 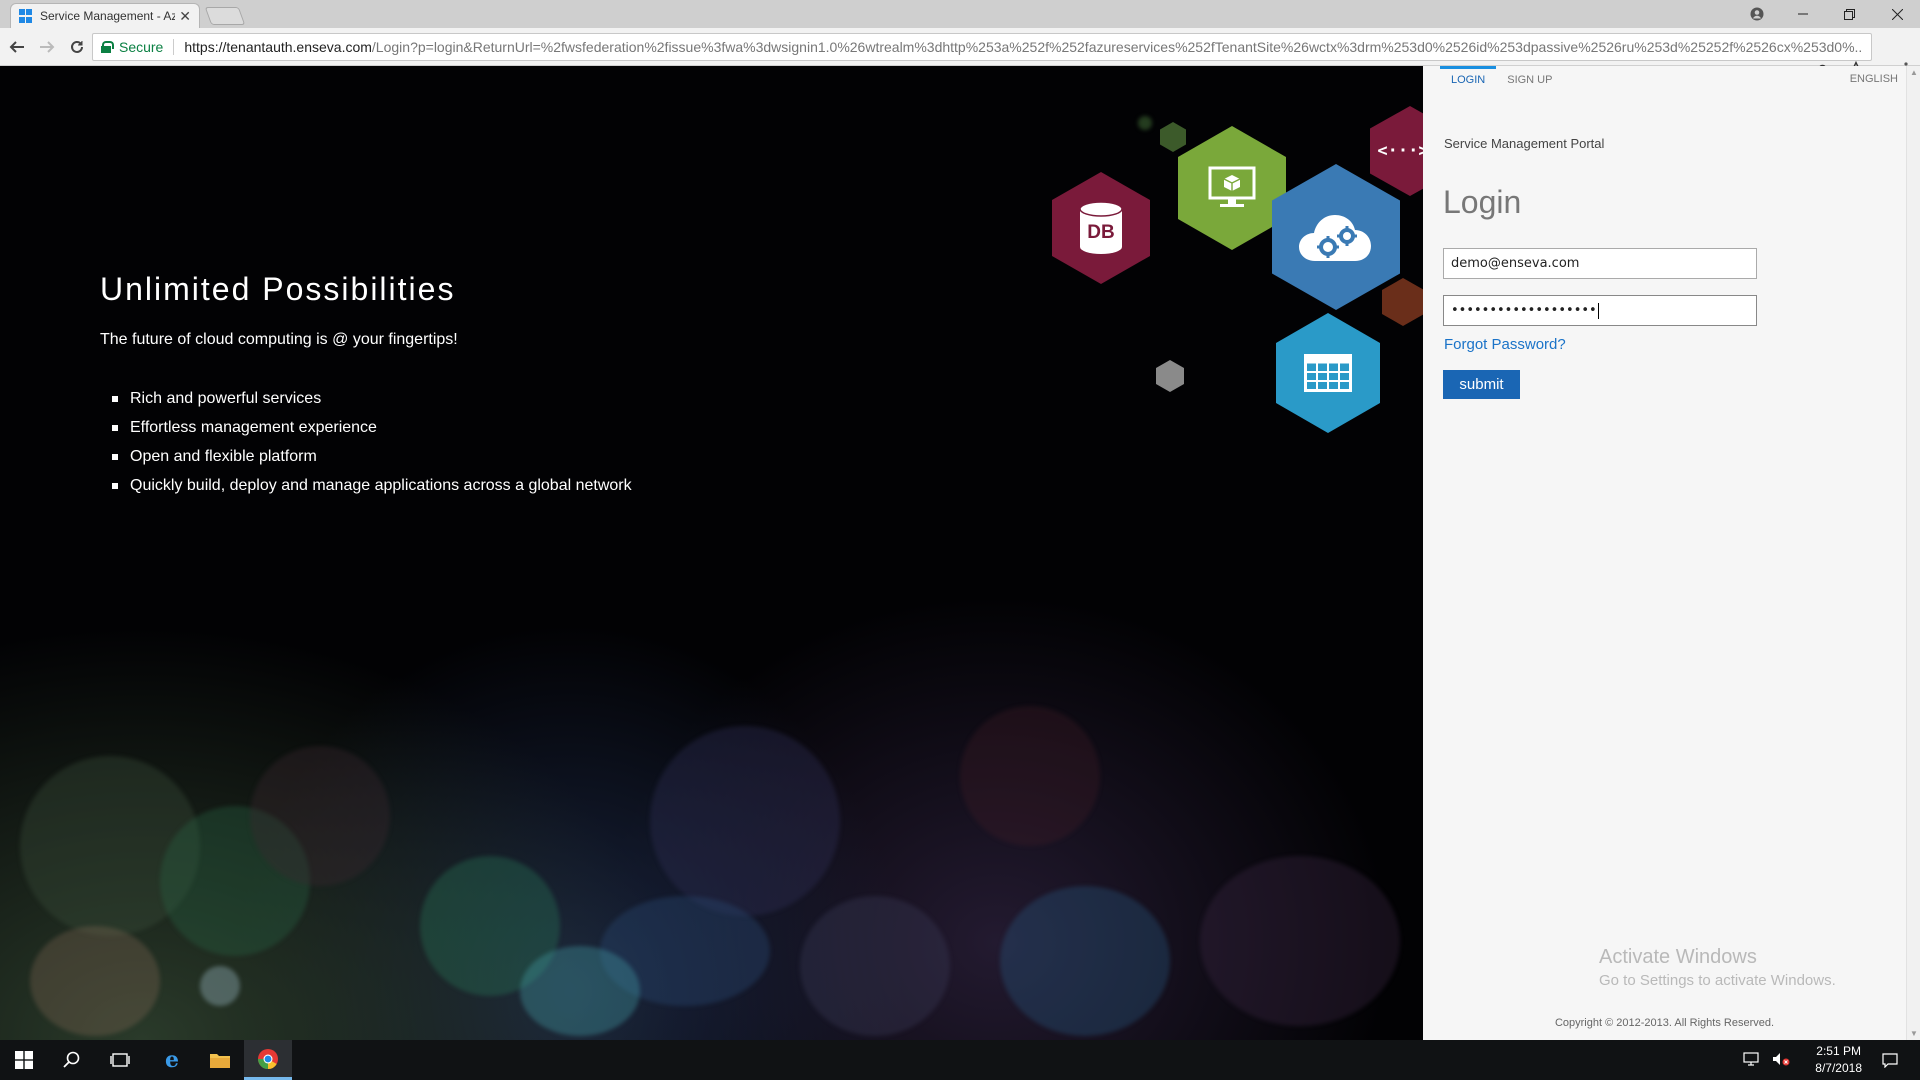 What do you see at coordinates (107, 47) in the screenshot?
I see `lock-icon` at bounding box center [107, 47].